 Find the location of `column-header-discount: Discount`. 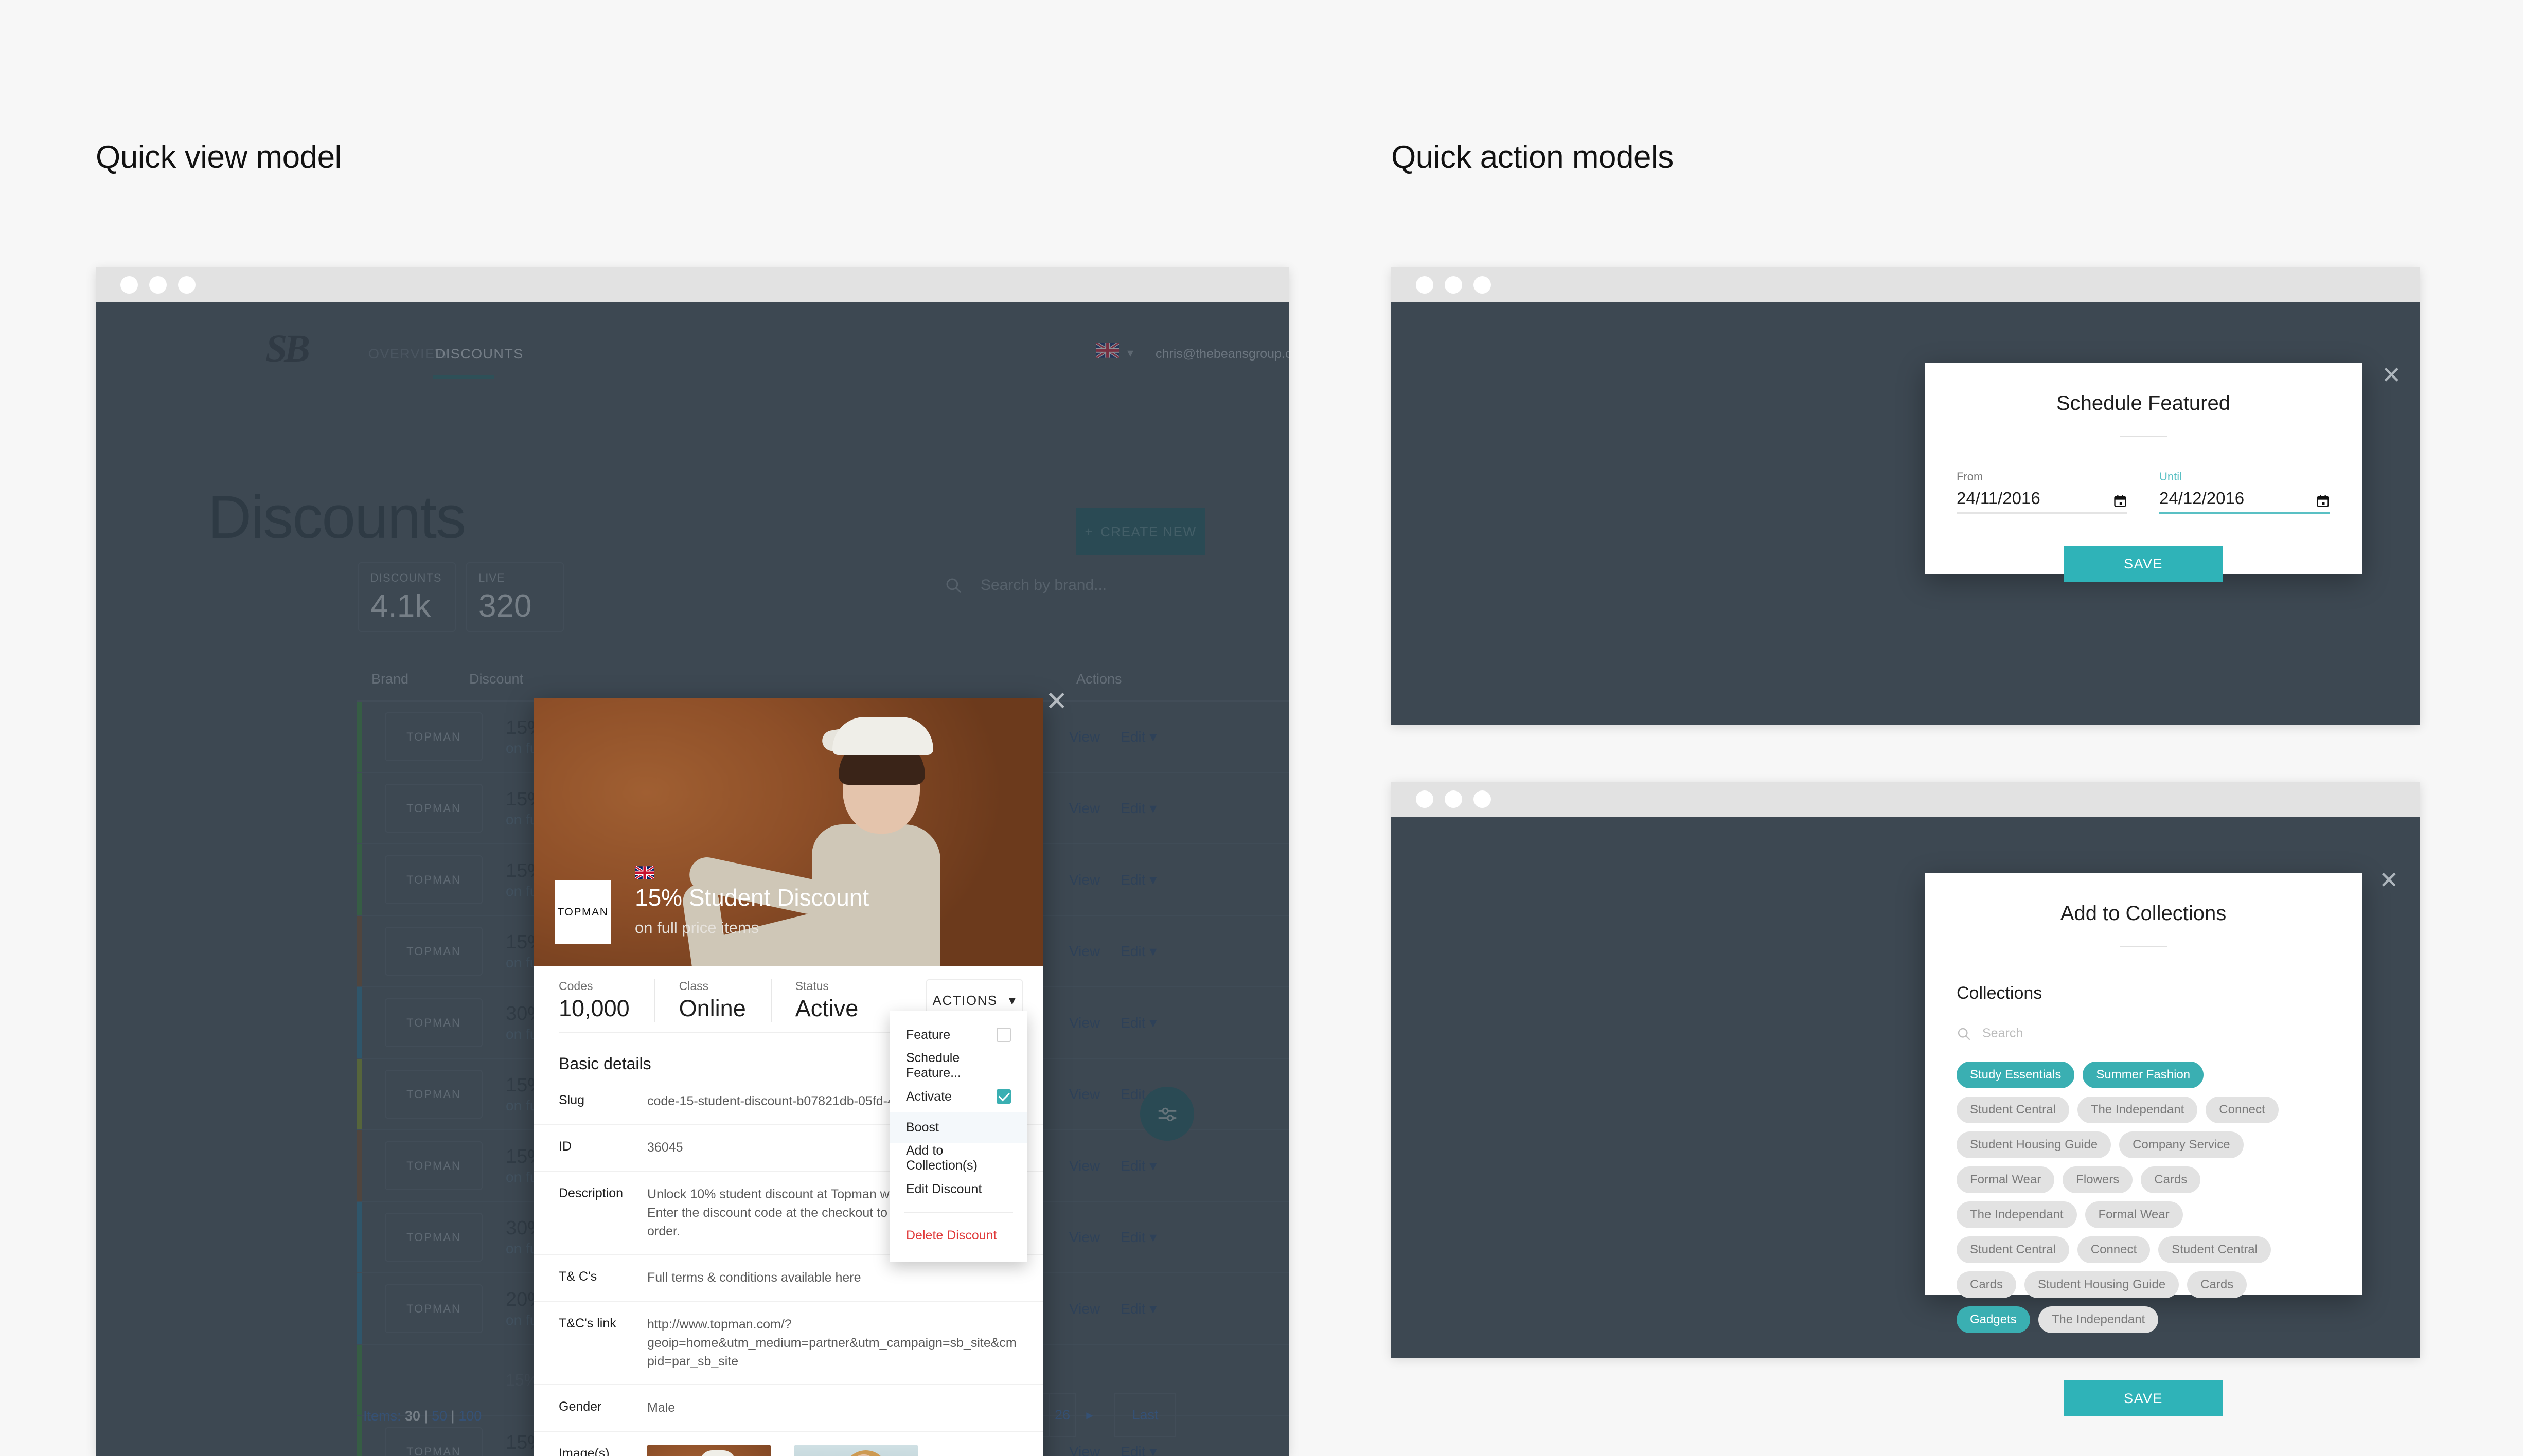

column-header-discount: Discount is located at coordinates (772, 679).